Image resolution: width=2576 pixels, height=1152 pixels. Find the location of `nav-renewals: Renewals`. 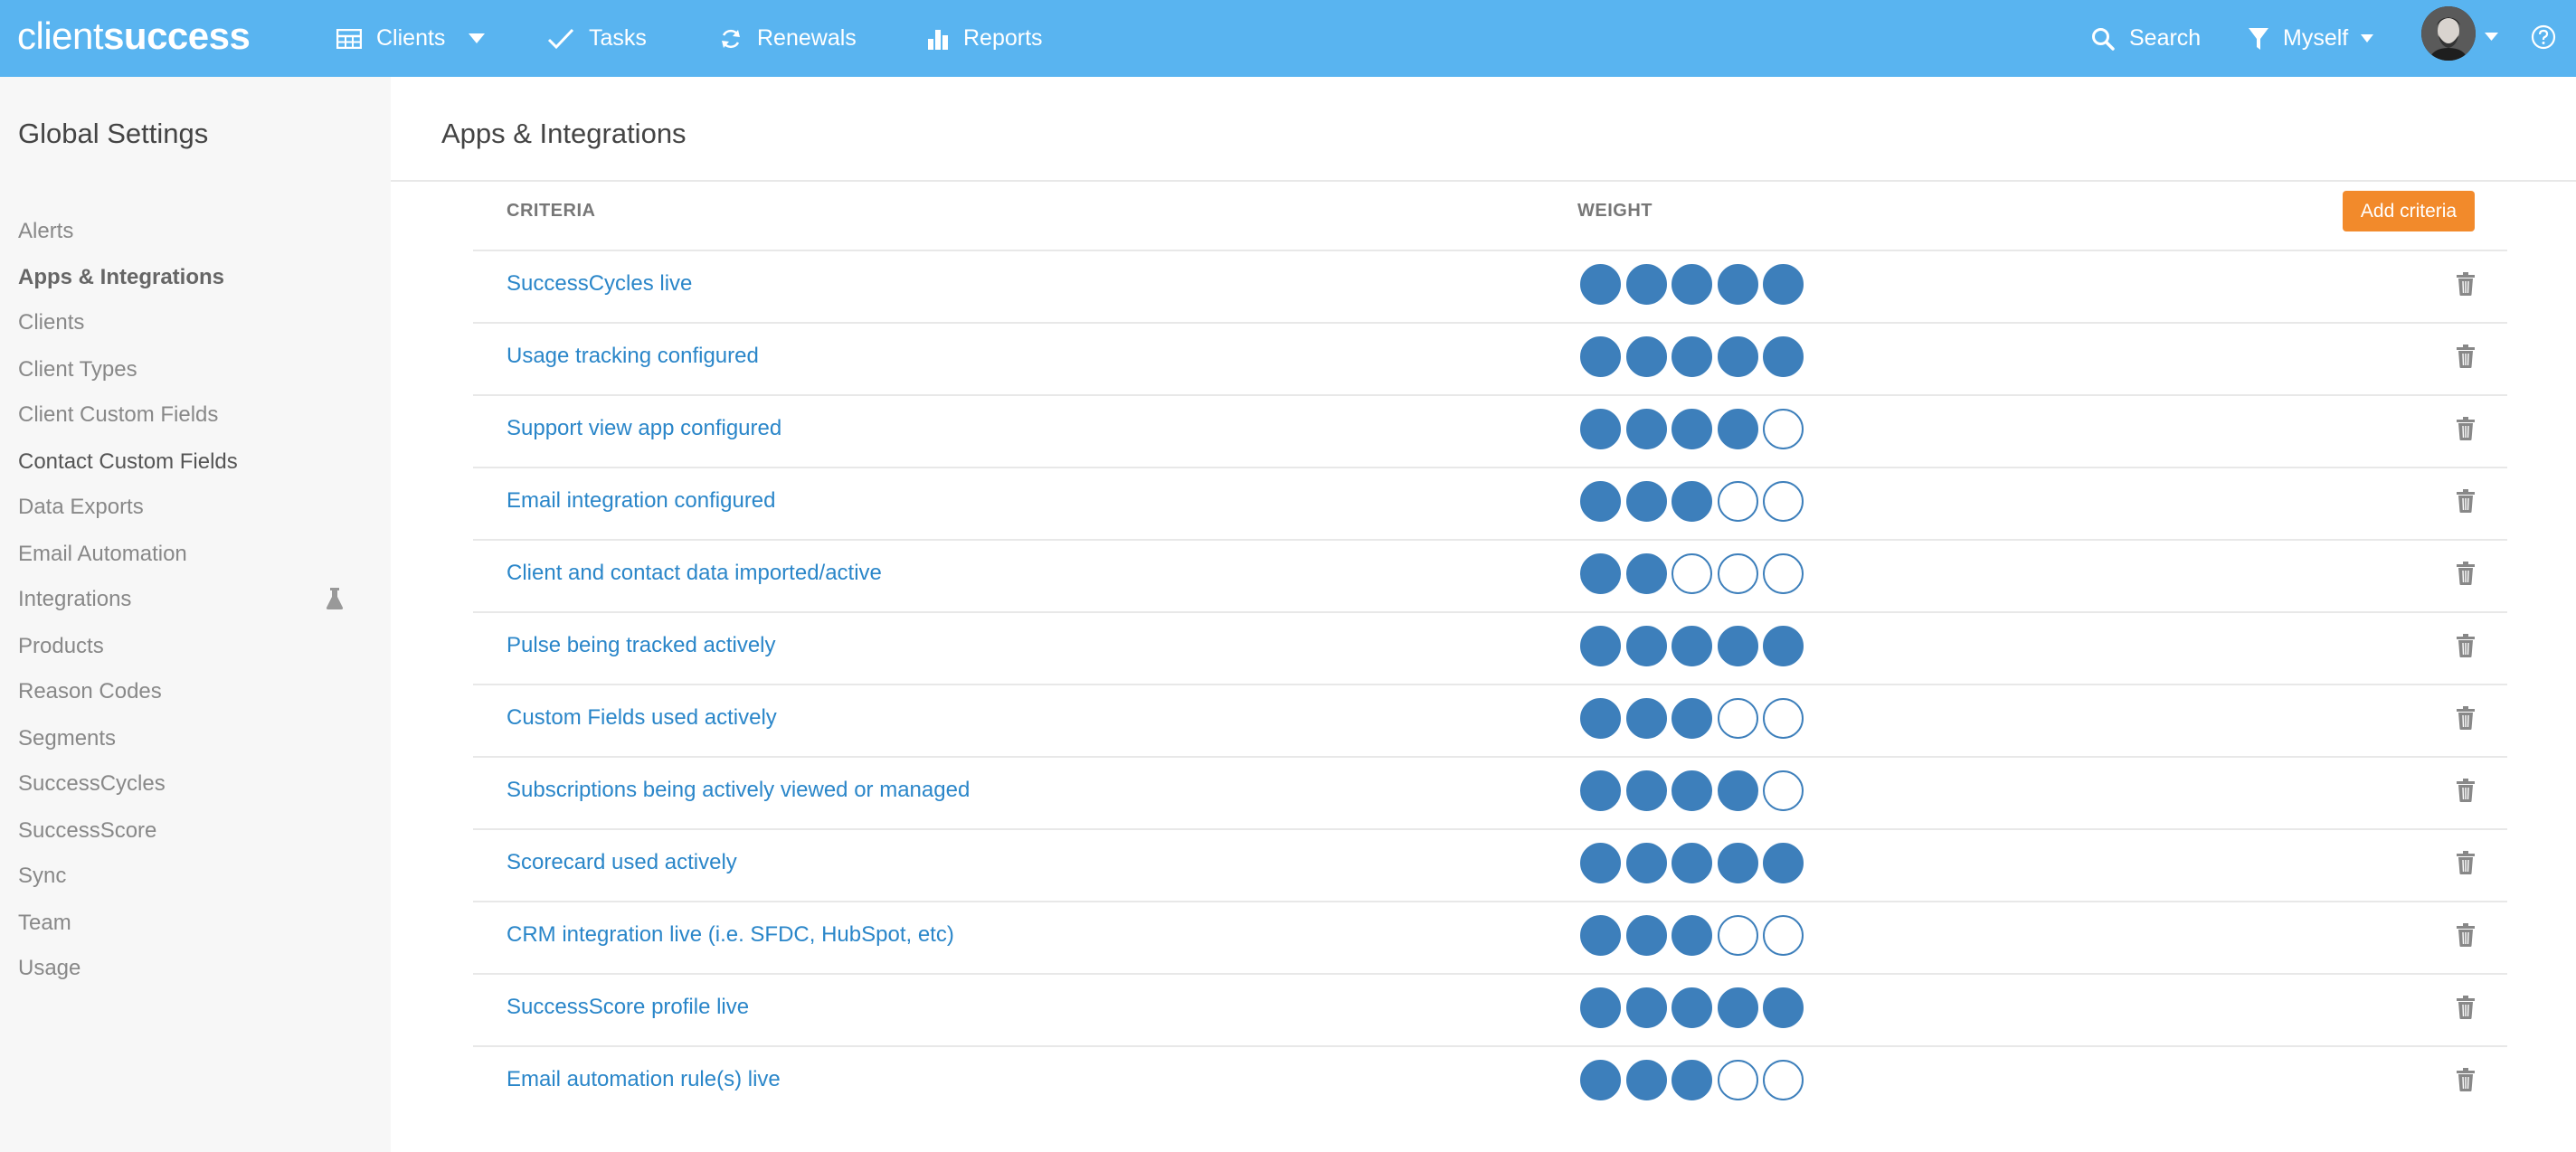

nav-renewals: Renewals is located at coordinates (788, 38).